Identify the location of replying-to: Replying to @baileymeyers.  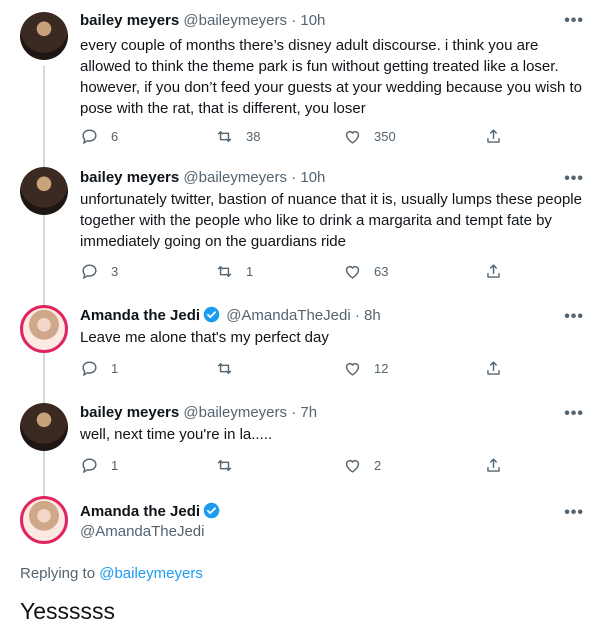
(111, 573).